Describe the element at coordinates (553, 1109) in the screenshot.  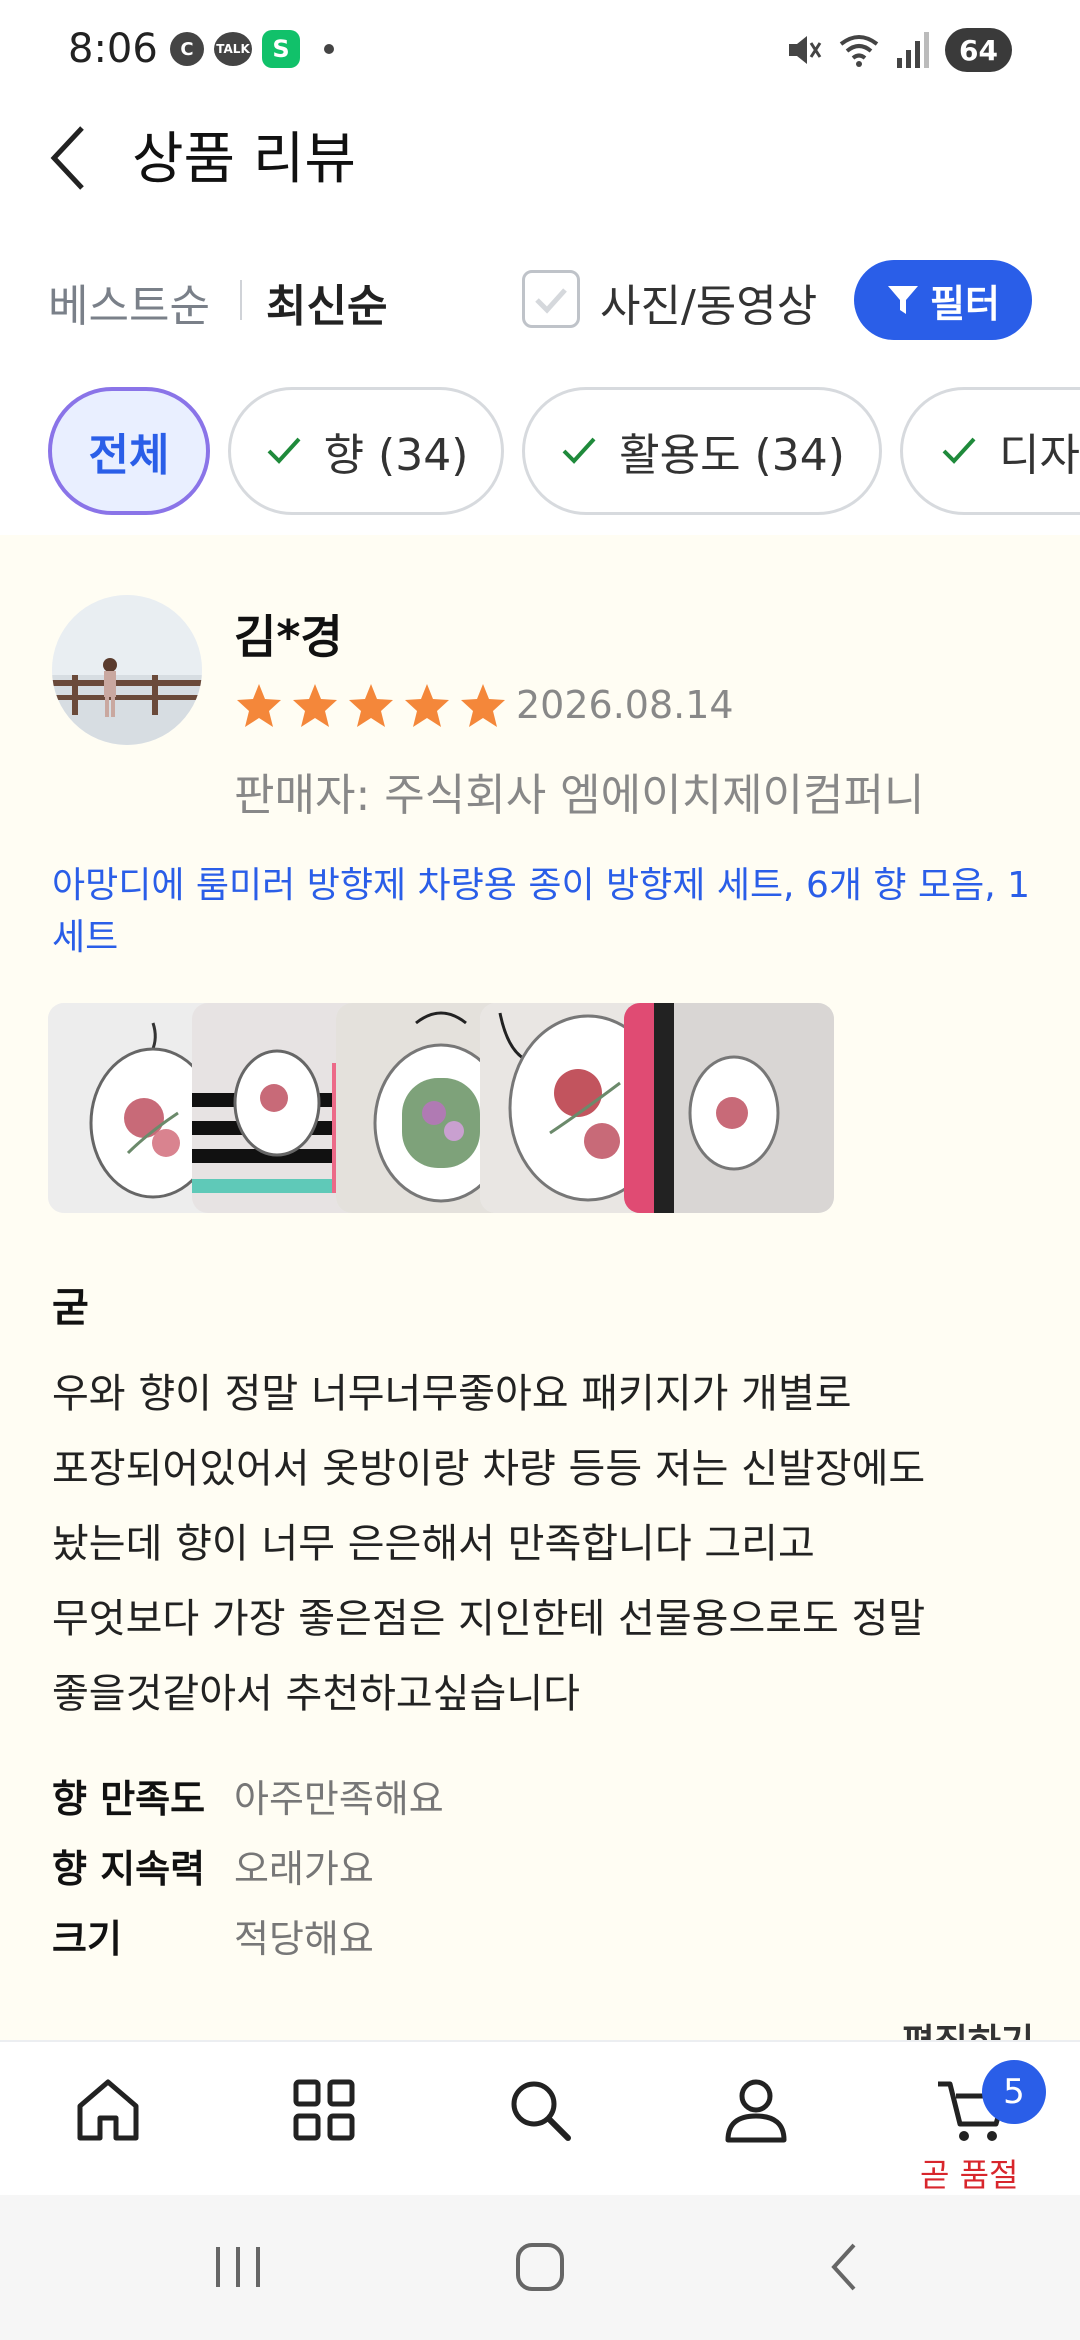
I see `review-photo-strip` at that location.